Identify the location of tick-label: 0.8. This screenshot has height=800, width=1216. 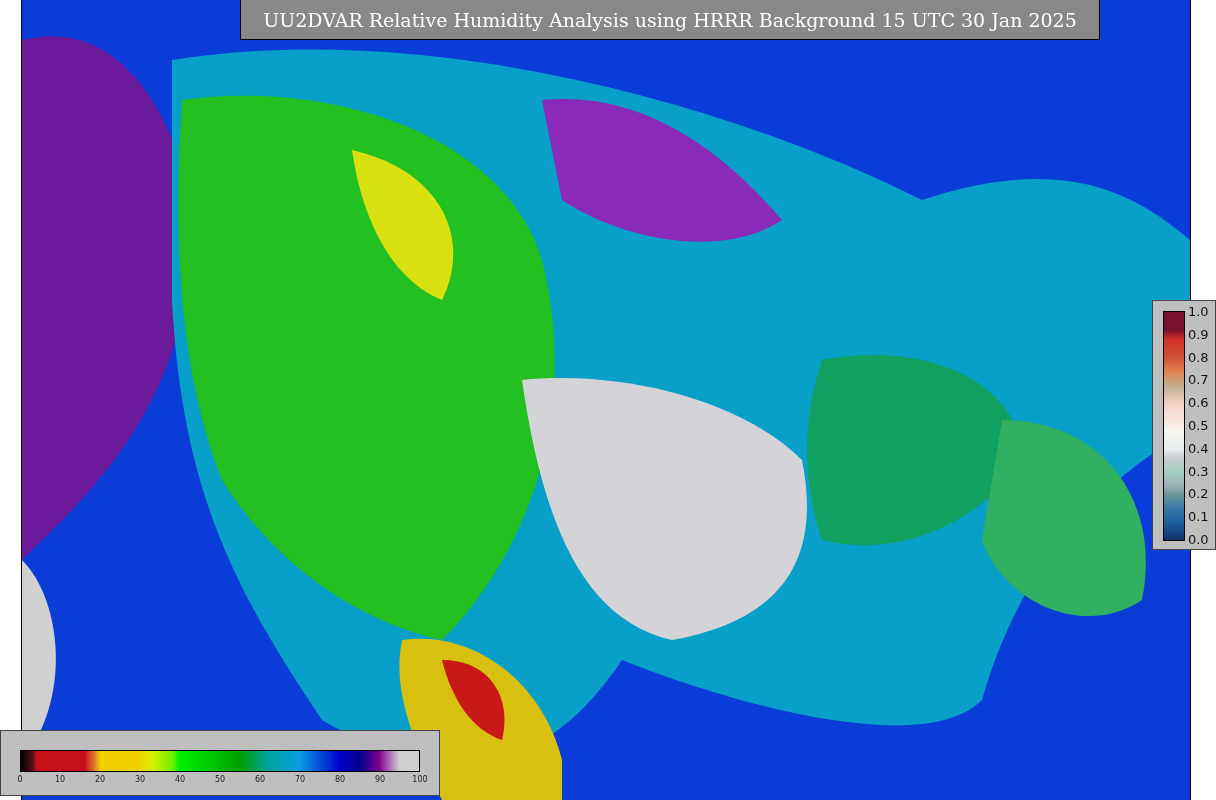
(1198, 357).